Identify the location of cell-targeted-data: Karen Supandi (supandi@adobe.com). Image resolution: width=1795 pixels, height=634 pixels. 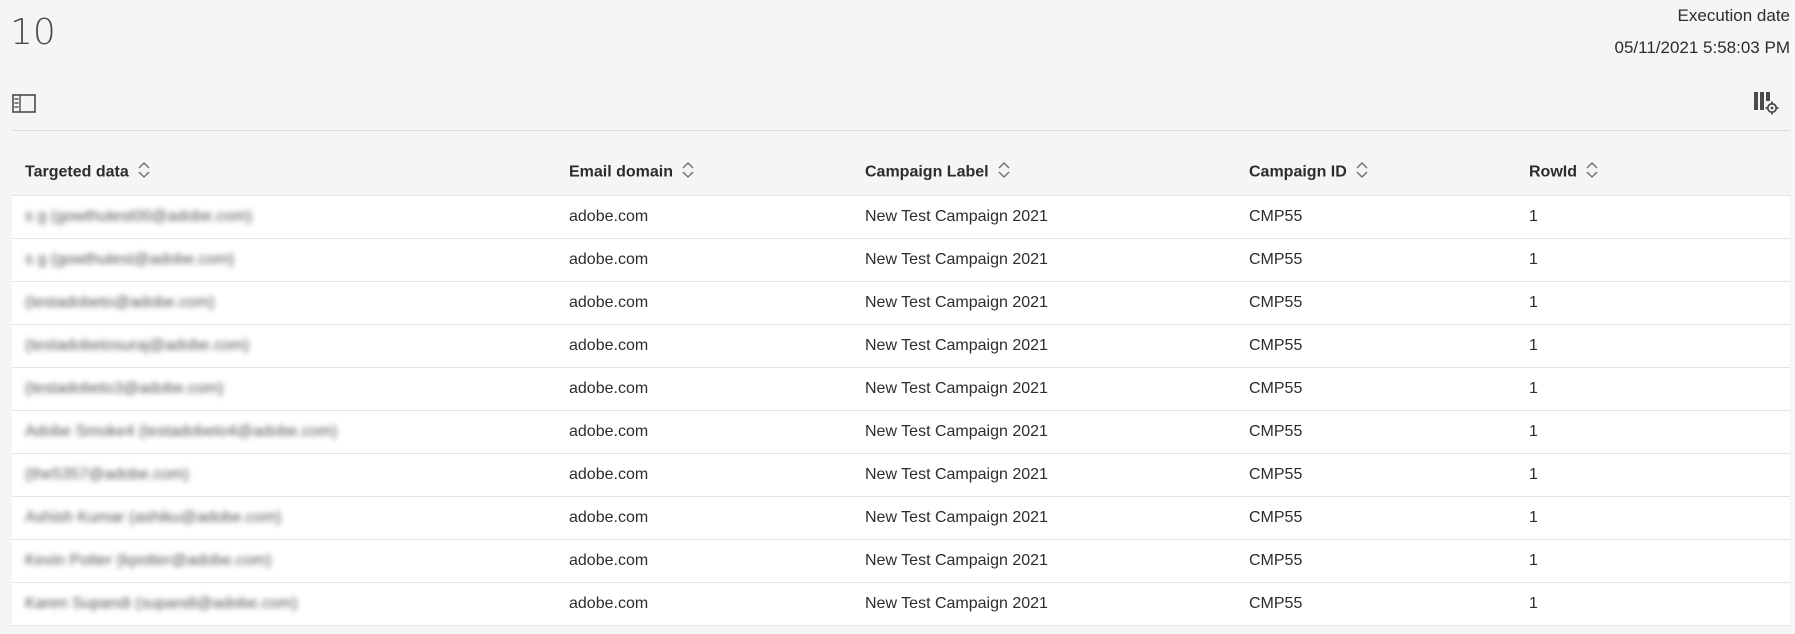
(284, 603).